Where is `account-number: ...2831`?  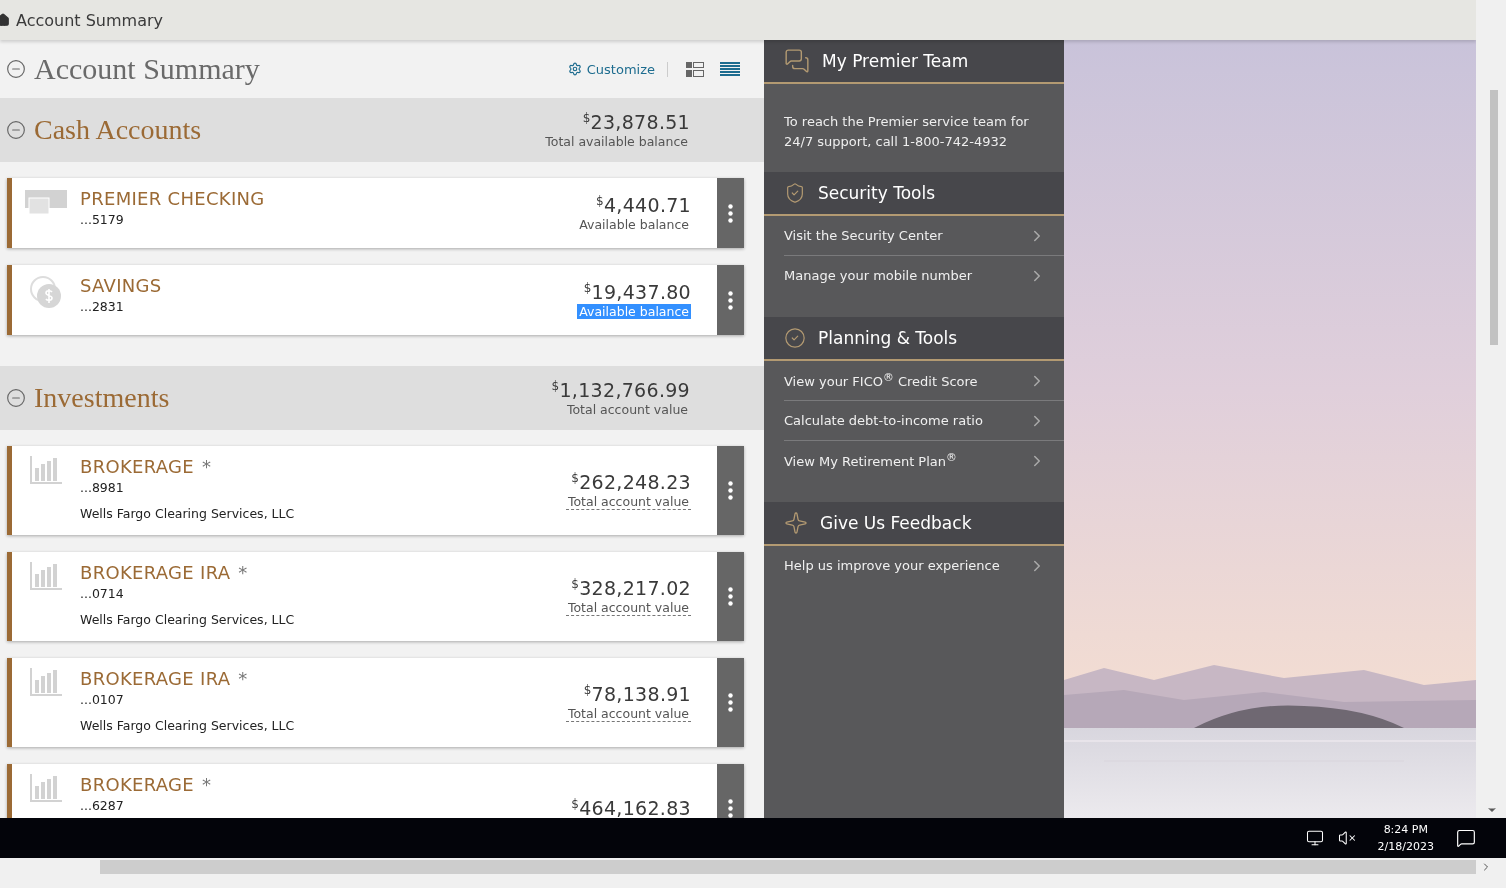
account-number: ...2831 is located at coordinates (102, 306).